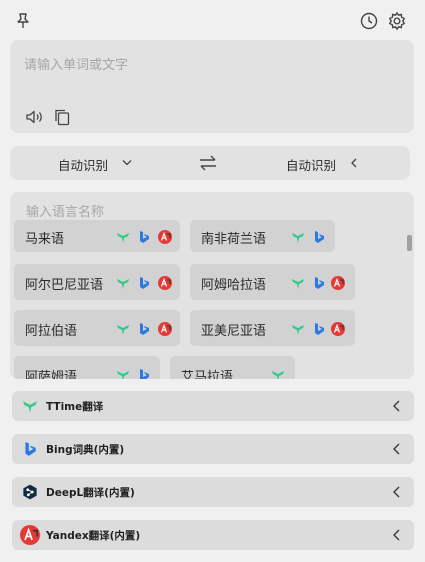 The width and height of the screenshot is (425, 562). I want to click on language-chip-aymara: 艾马拉语, so click(232, 367).